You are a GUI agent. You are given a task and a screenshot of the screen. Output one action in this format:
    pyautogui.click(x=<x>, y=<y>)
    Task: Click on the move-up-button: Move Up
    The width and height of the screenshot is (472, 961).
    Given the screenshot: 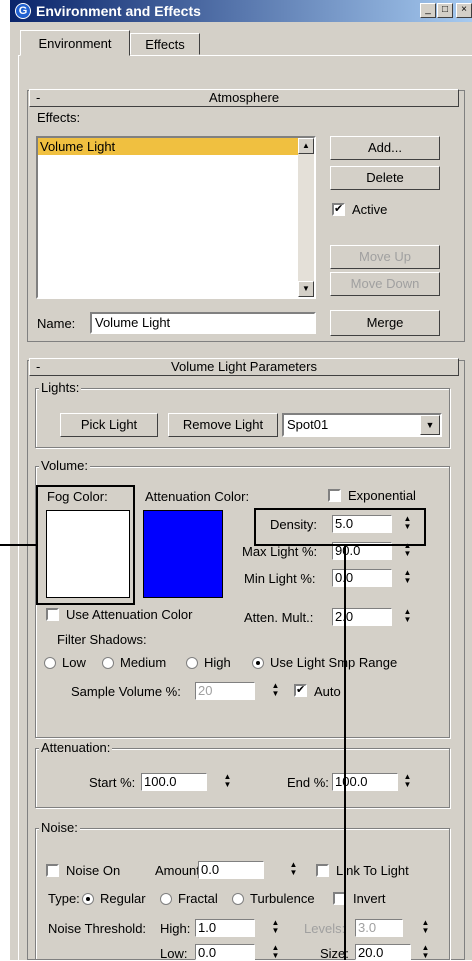 What is the action you would take?
    pyautogui.click(x=385, y=257)
    